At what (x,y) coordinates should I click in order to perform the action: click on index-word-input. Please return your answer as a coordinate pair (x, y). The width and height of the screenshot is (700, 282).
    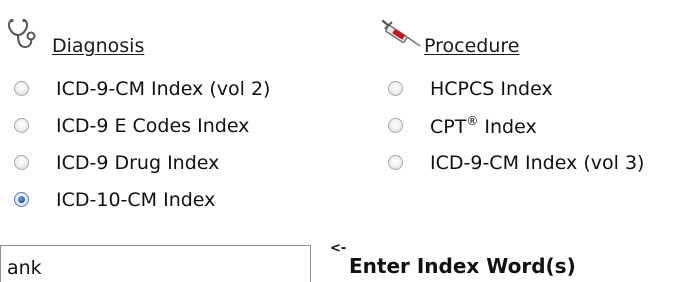
    Looking at the image, I should click on (155, 263).